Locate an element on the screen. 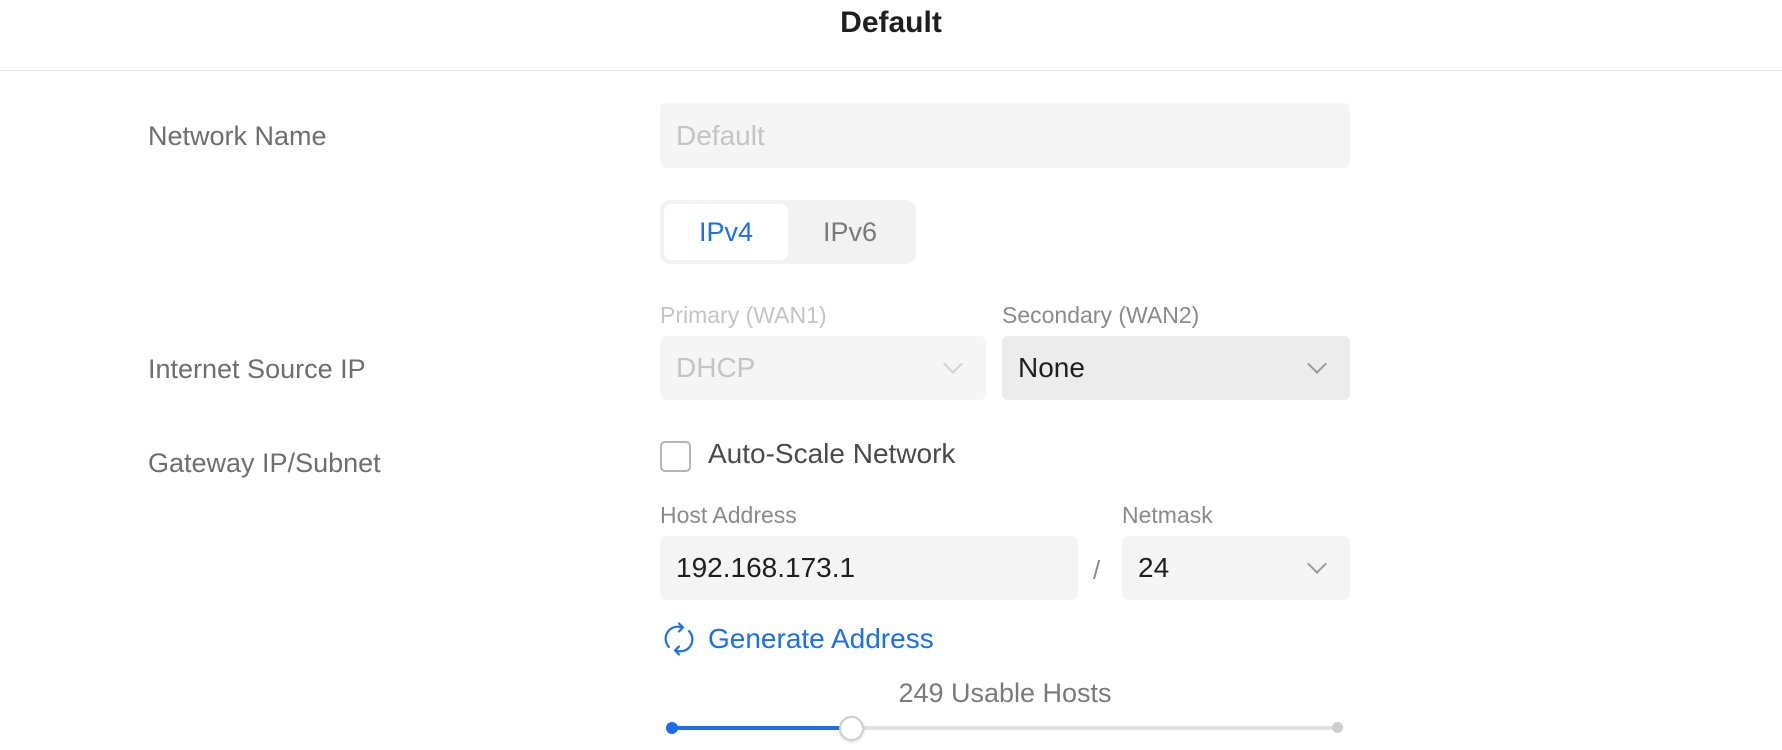  hosts-slider-track is located at coordinates (1005, 728).